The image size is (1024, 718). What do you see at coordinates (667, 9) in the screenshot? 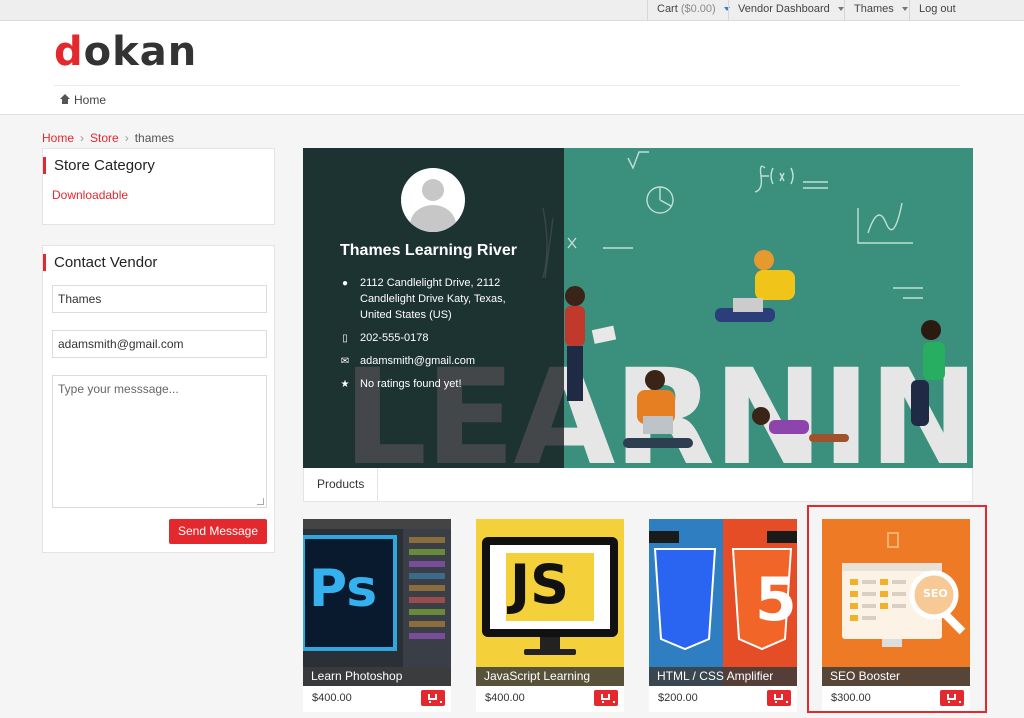
I see `cart-label: Cart` at bounding box center [667, 9].